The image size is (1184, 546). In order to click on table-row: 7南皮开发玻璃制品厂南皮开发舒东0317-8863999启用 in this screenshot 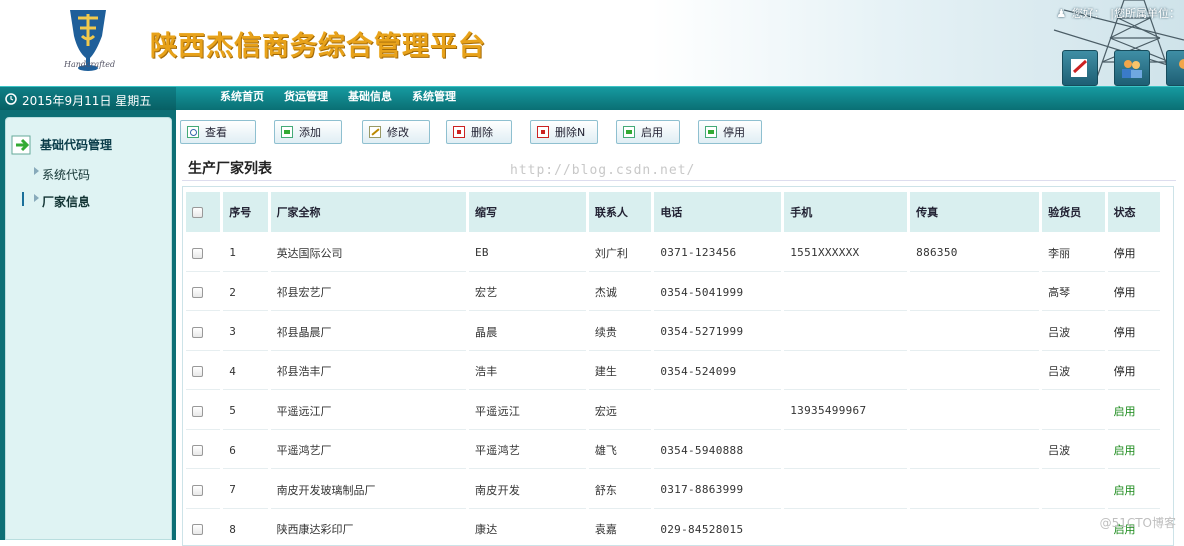, I will do `click(673, 490)`.